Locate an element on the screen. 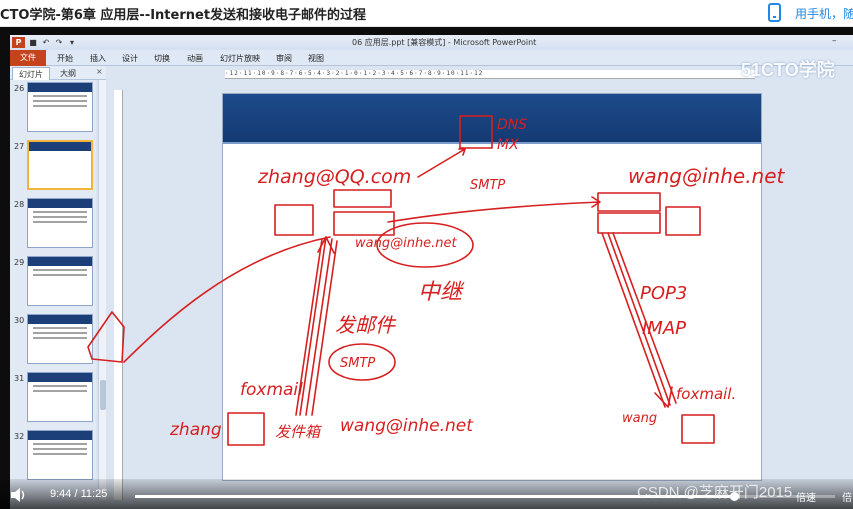  mobile-phone-icon is located at coordinates (774, 12).